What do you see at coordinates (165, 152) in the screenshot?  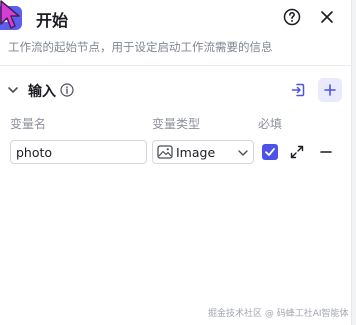 I see `image-icon` at bounding box center [165, 152].